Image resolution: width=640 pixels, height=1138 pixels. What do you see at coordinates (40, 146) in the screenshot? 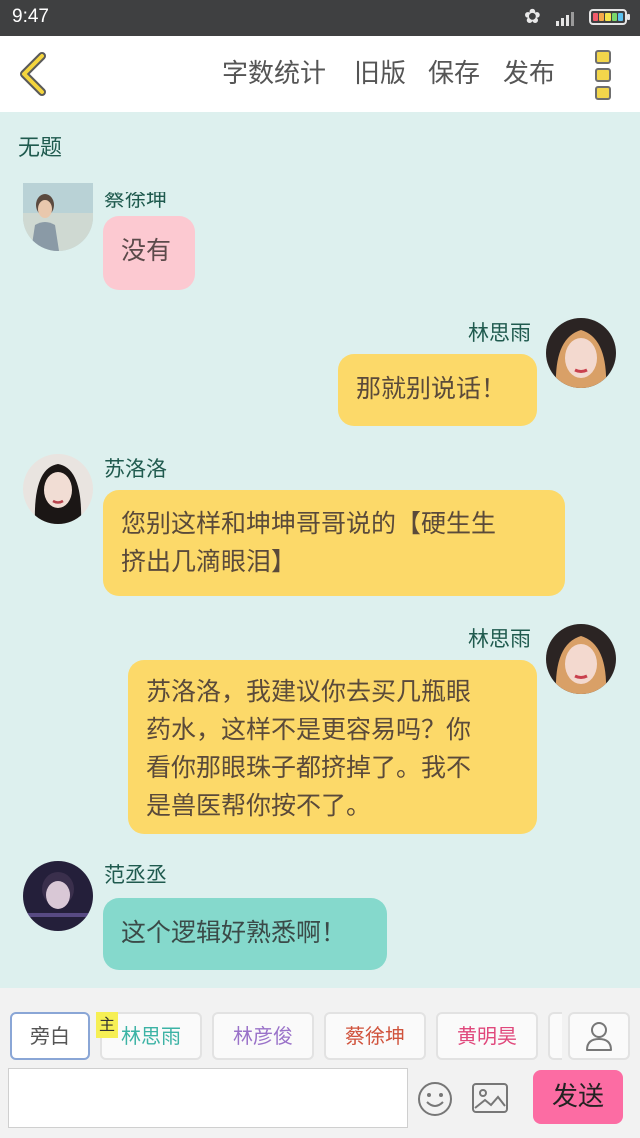
I see `story-title: 无题` at bounding box center [40, 146].